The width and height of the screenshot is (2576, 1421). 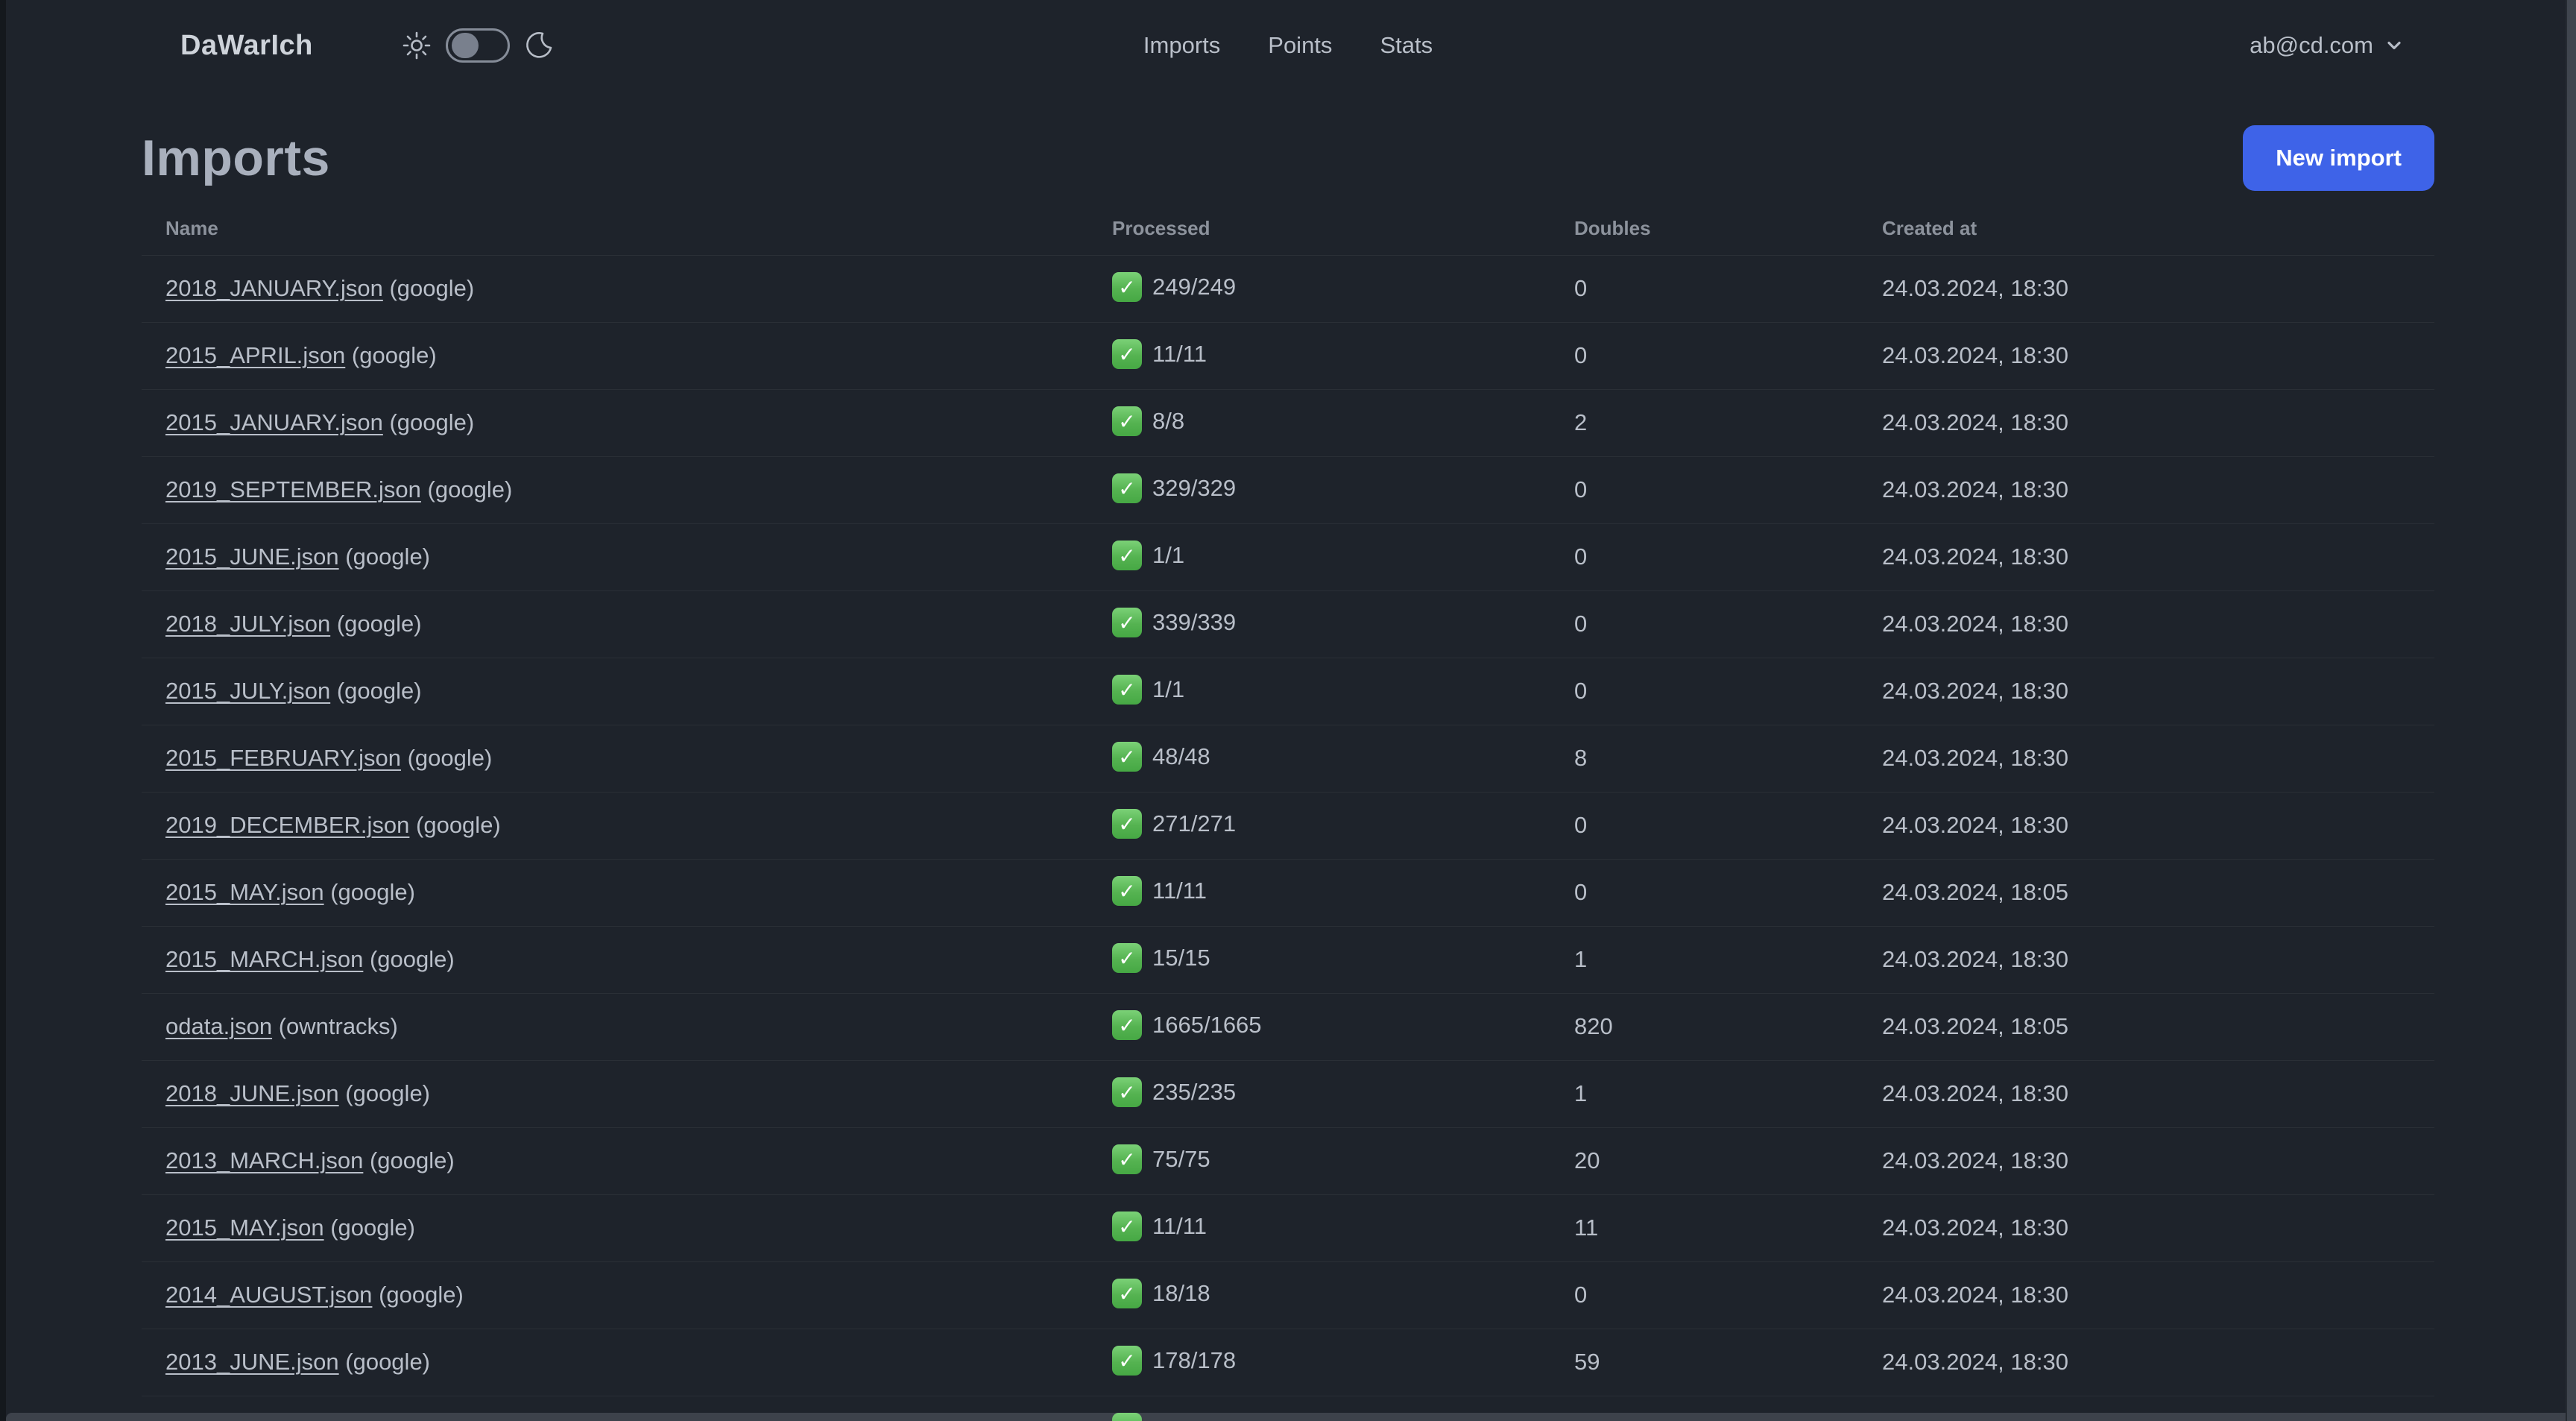 What do you see at coordinates (1704, 960) in the screenshot?
I see `doubles-cell: 1` at bounding box center [1704, 960].